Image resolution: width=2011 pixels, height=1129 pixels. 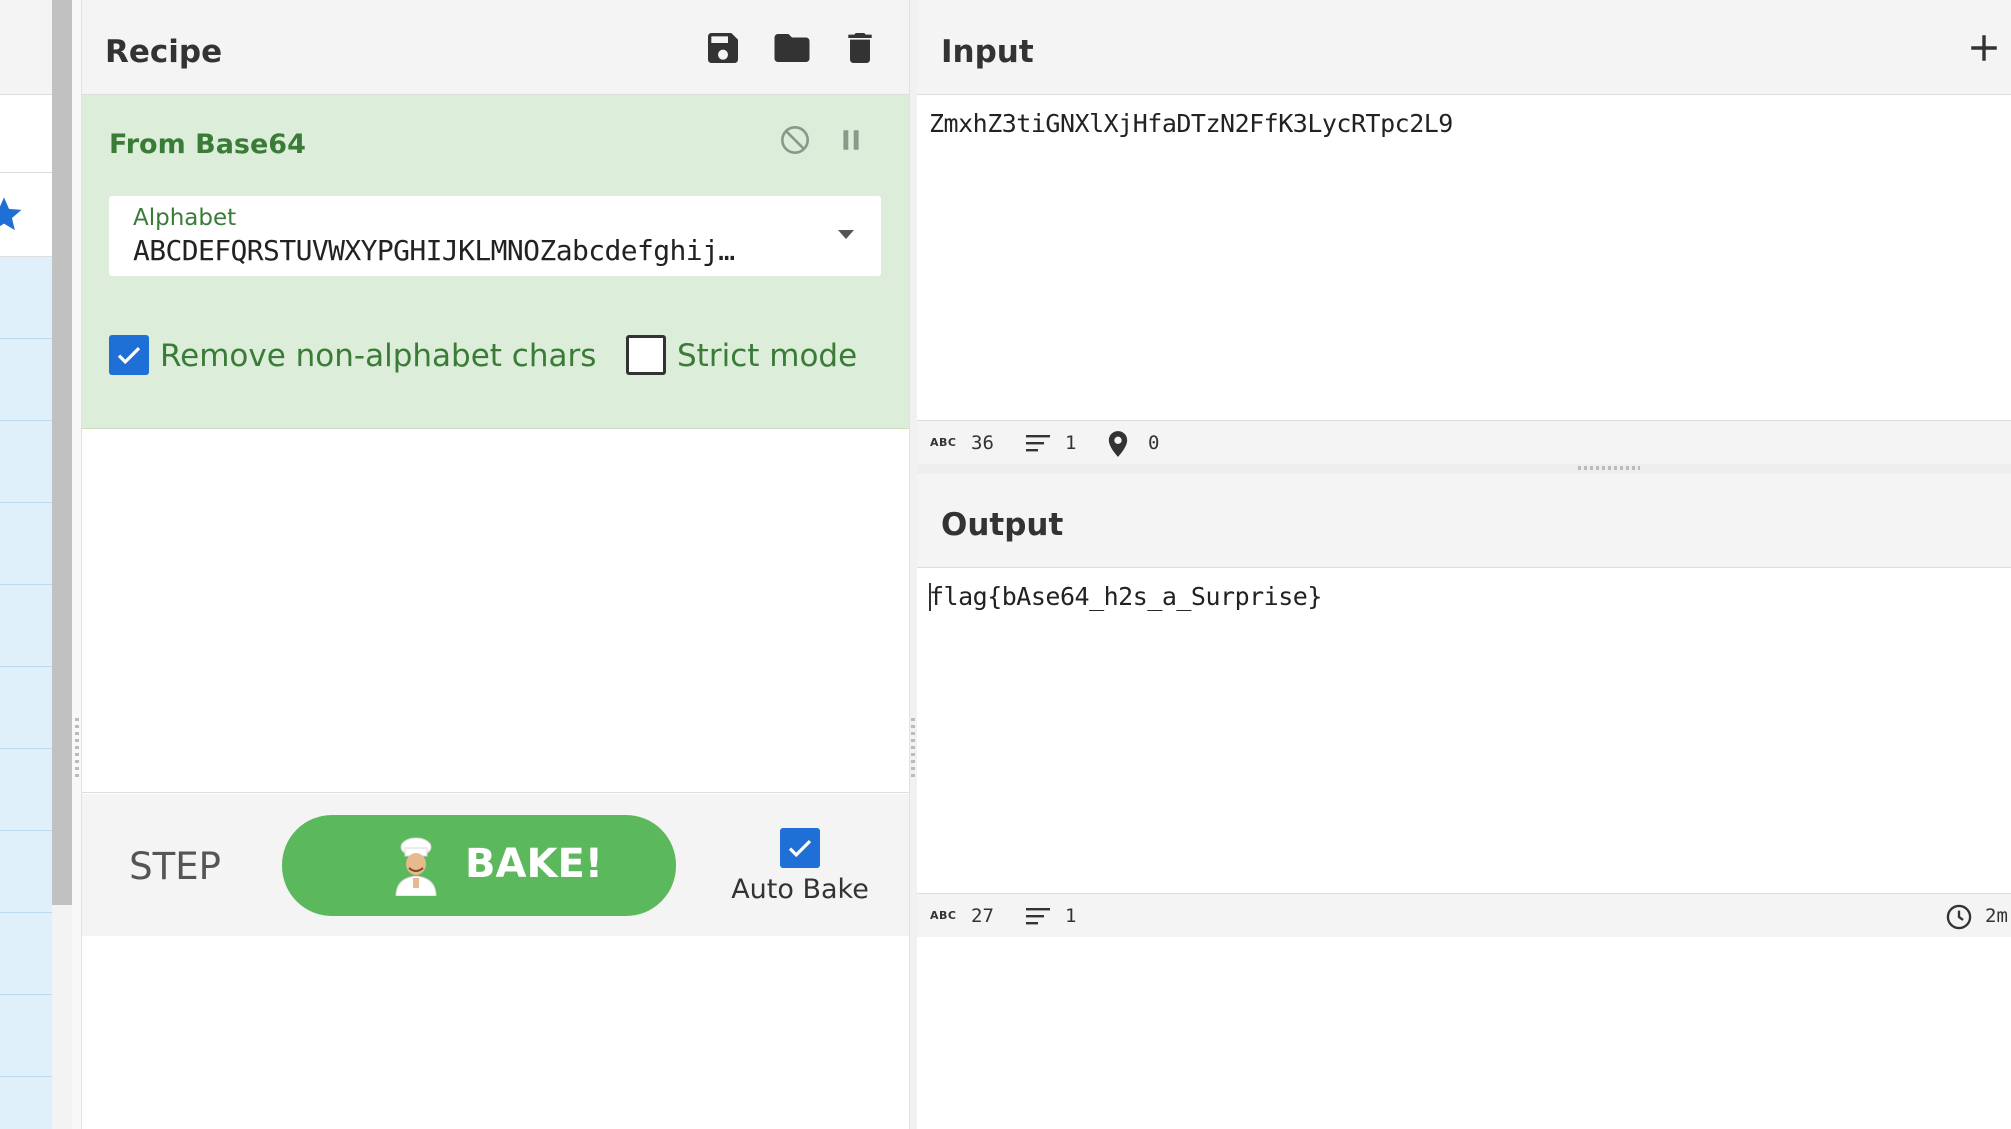 I want to click on operations-list, so click(x=27, y=693).